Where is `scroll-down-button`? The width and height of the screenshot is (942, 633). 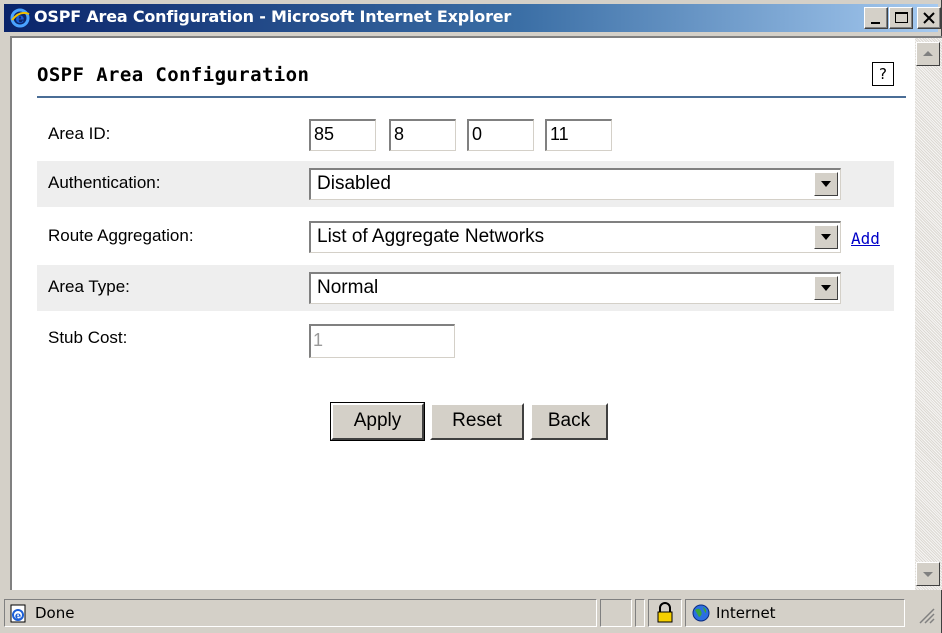
scroll-down-button is located at coordinates (928, 574).